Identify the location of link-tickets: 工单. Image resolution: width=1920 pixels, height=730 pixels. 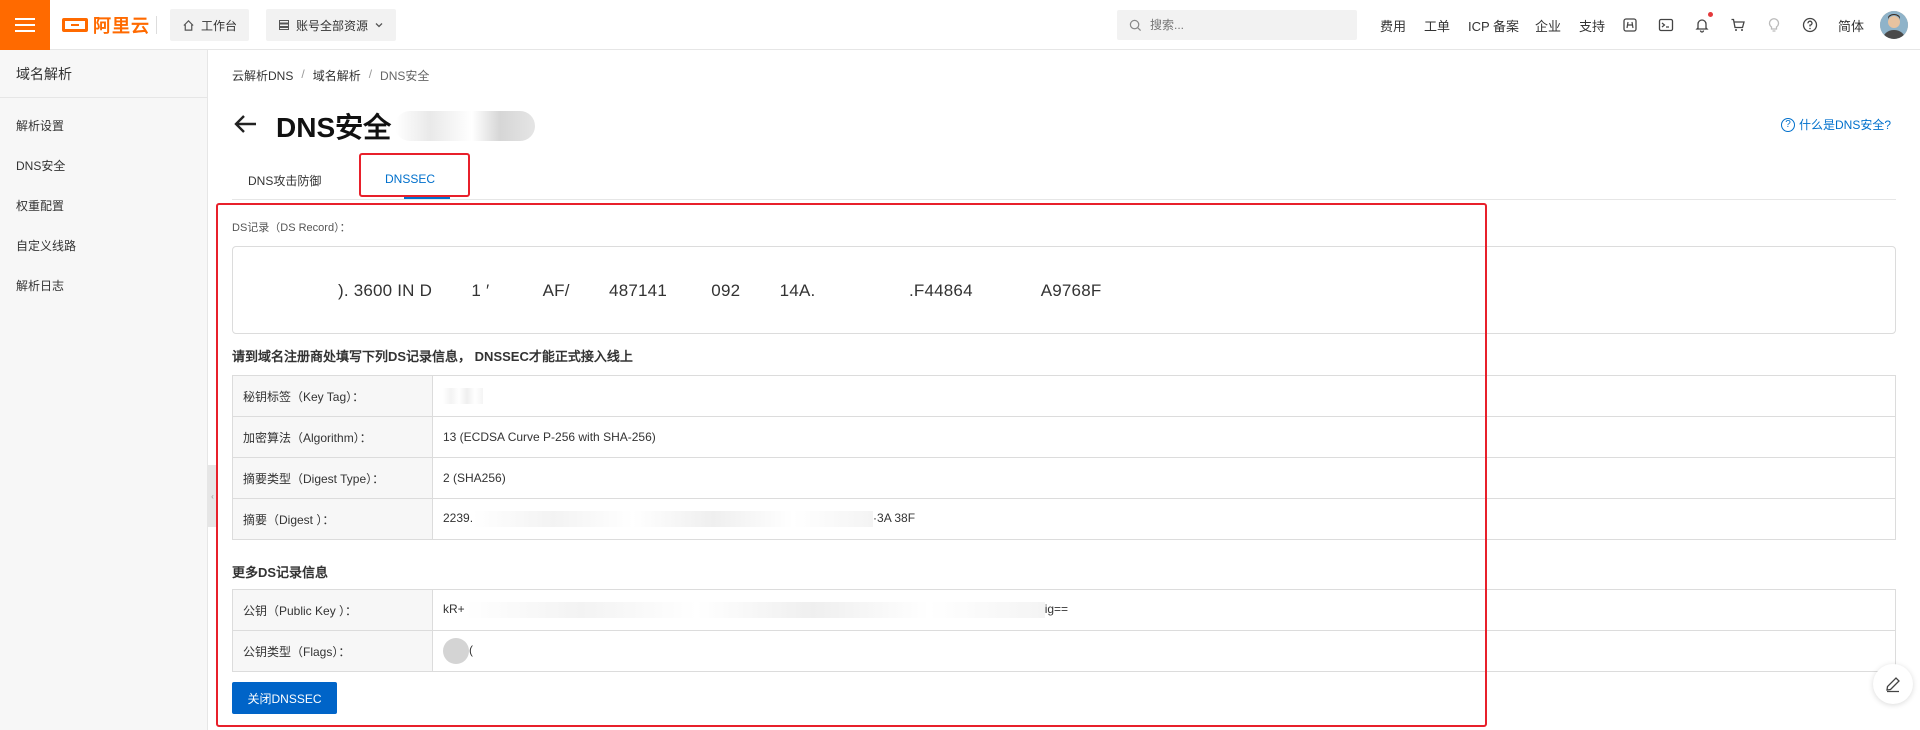
(1437, 25).